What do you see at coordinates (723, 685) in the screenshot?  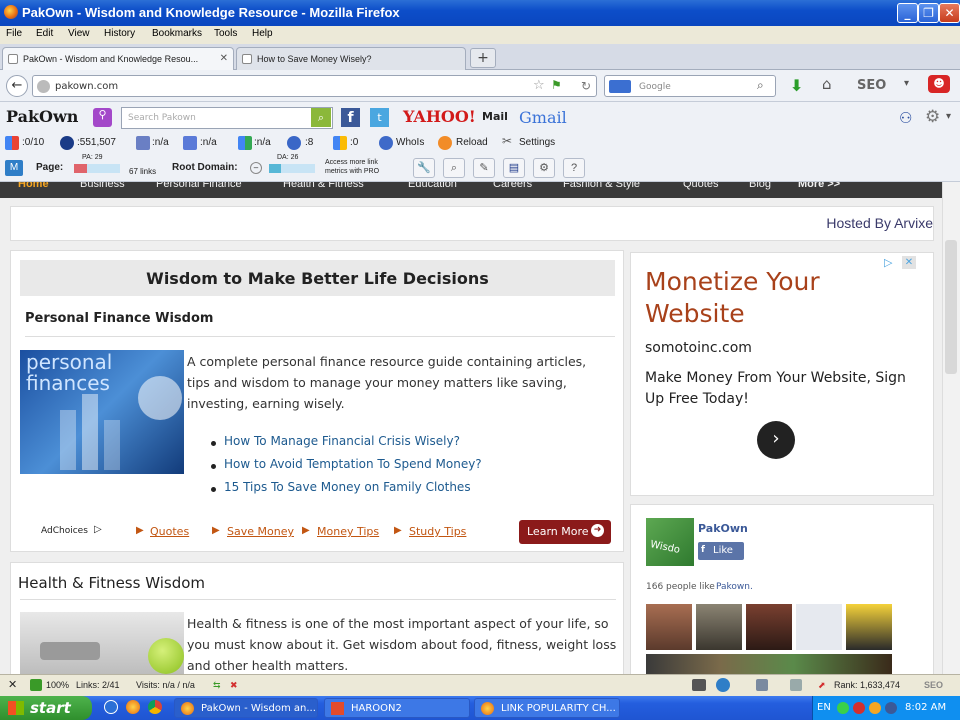 I see `status-globe-icon` at bounding box center [723, 685].